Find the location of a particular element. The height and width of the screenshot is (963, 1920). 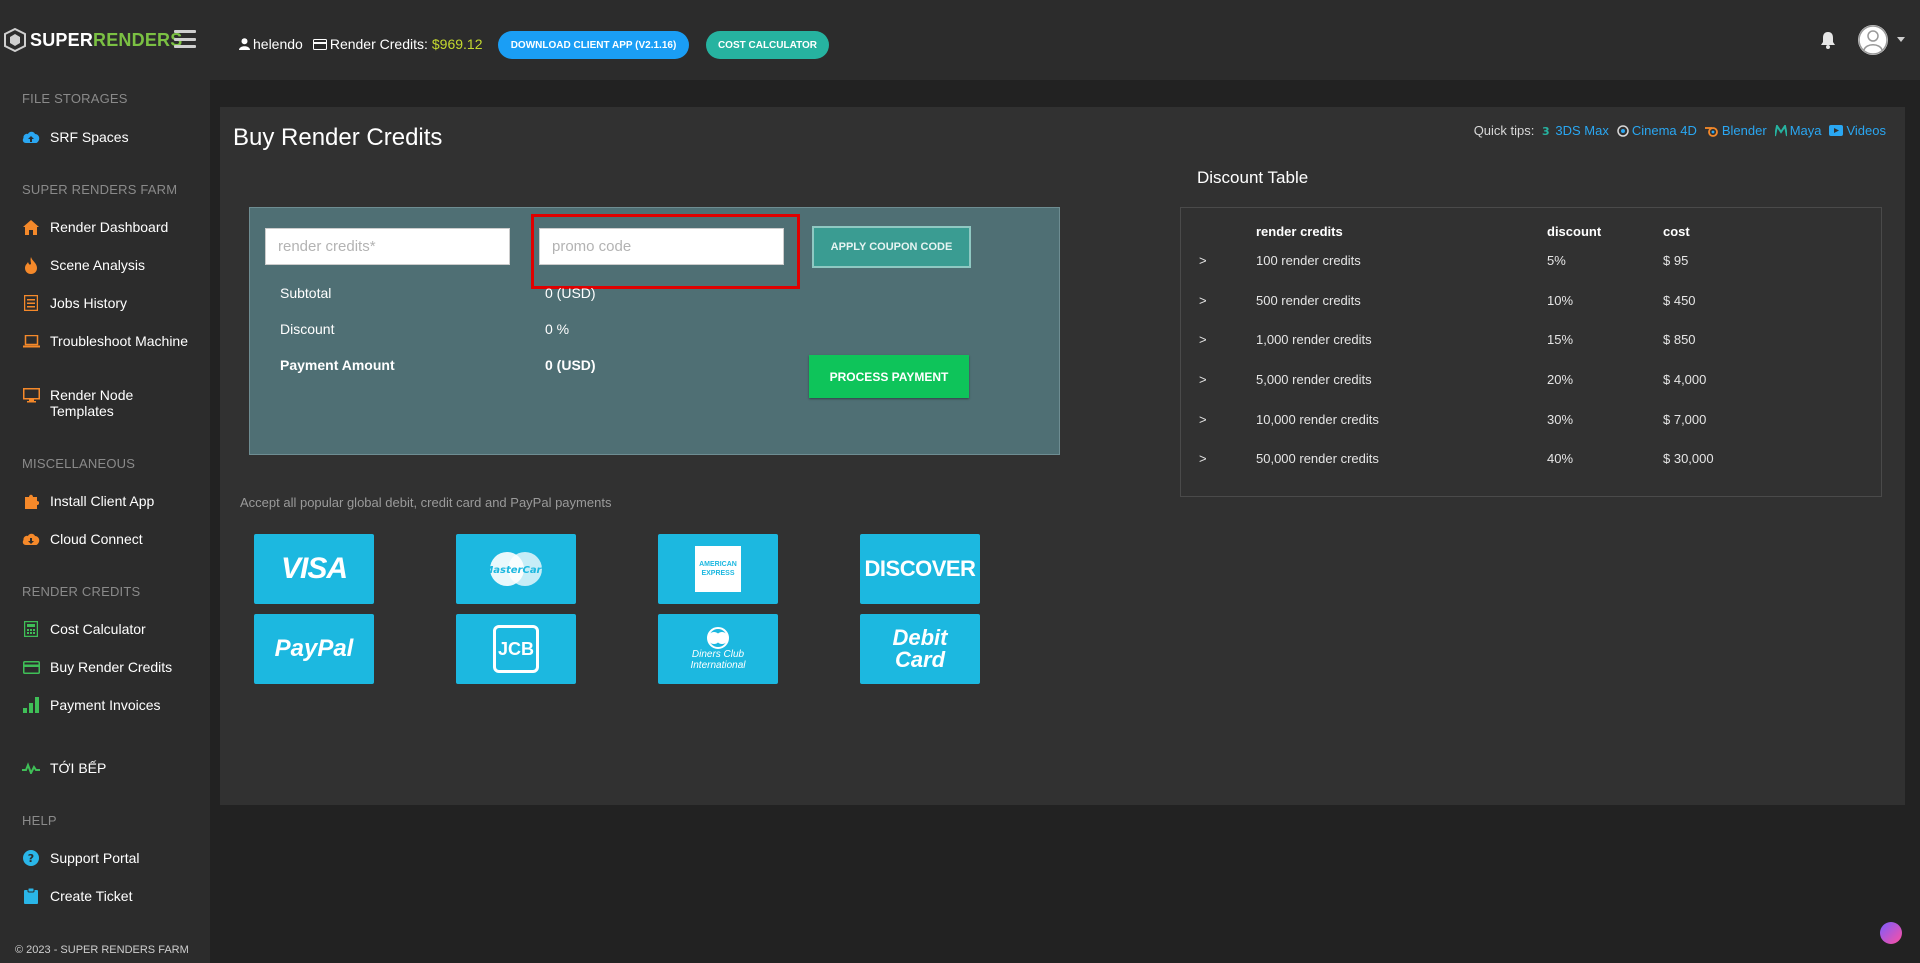

amex-card-logo: AMERICAN EXPRESS is located at coordinates (718, 569).